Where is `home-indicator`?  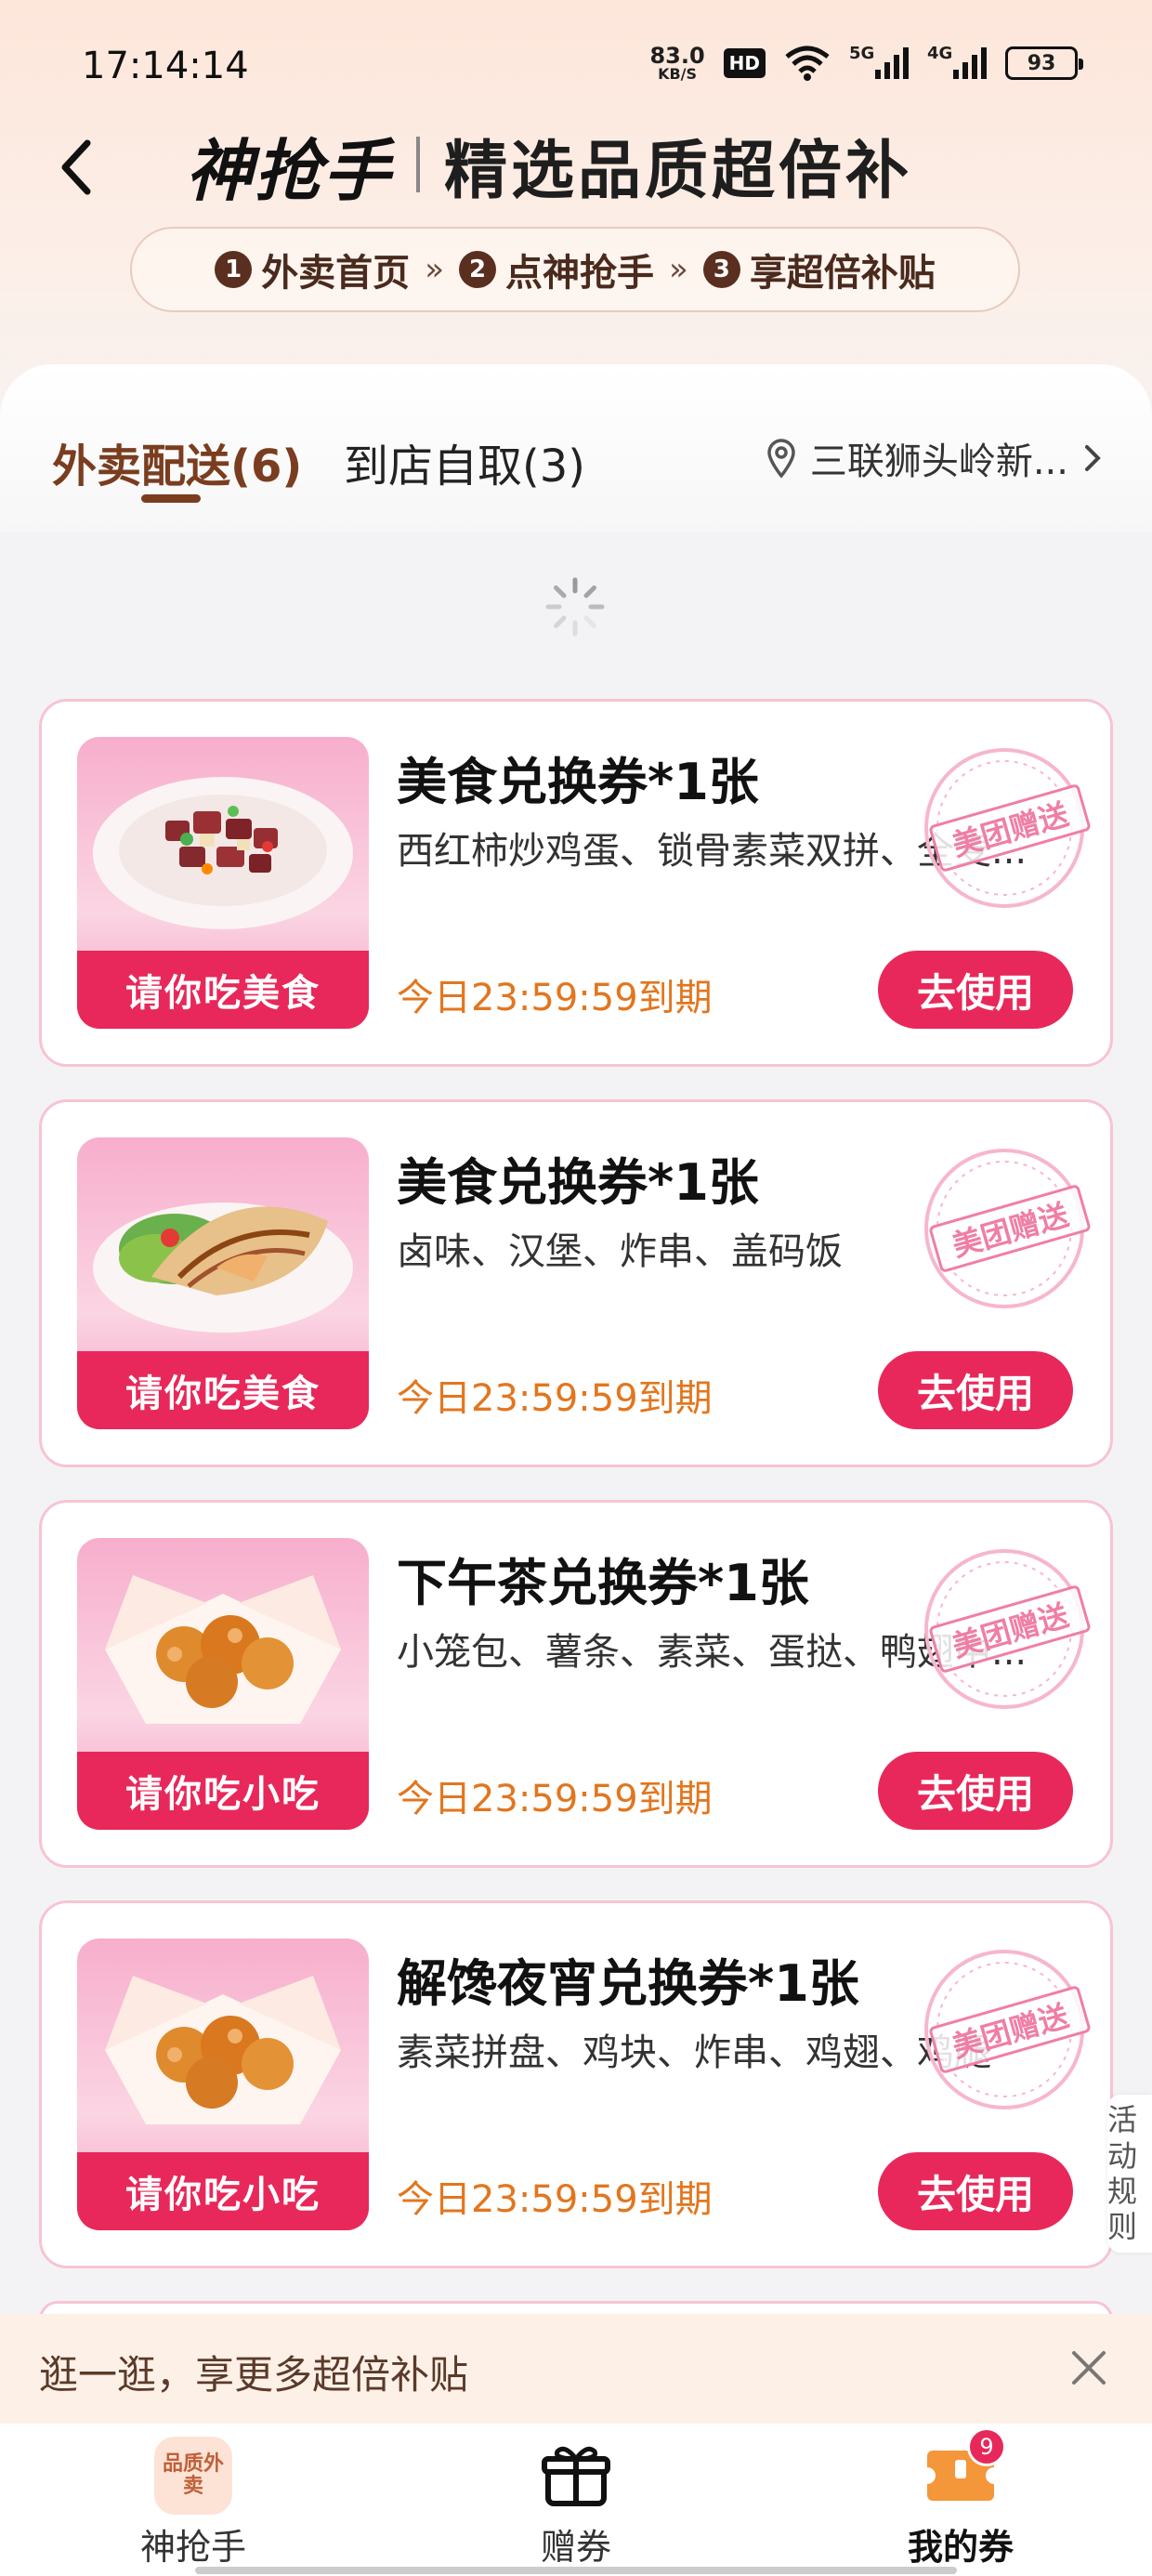
home-indicator is located at coordinates (576, 2570).